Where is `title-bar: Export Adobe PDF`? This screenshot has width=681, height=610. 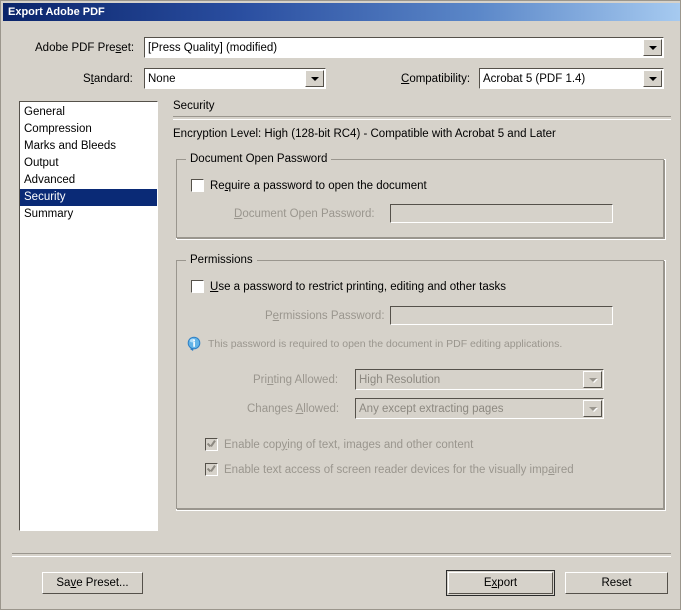 title-bar: Export Adobe PDF is located at coordinates (341, 12).